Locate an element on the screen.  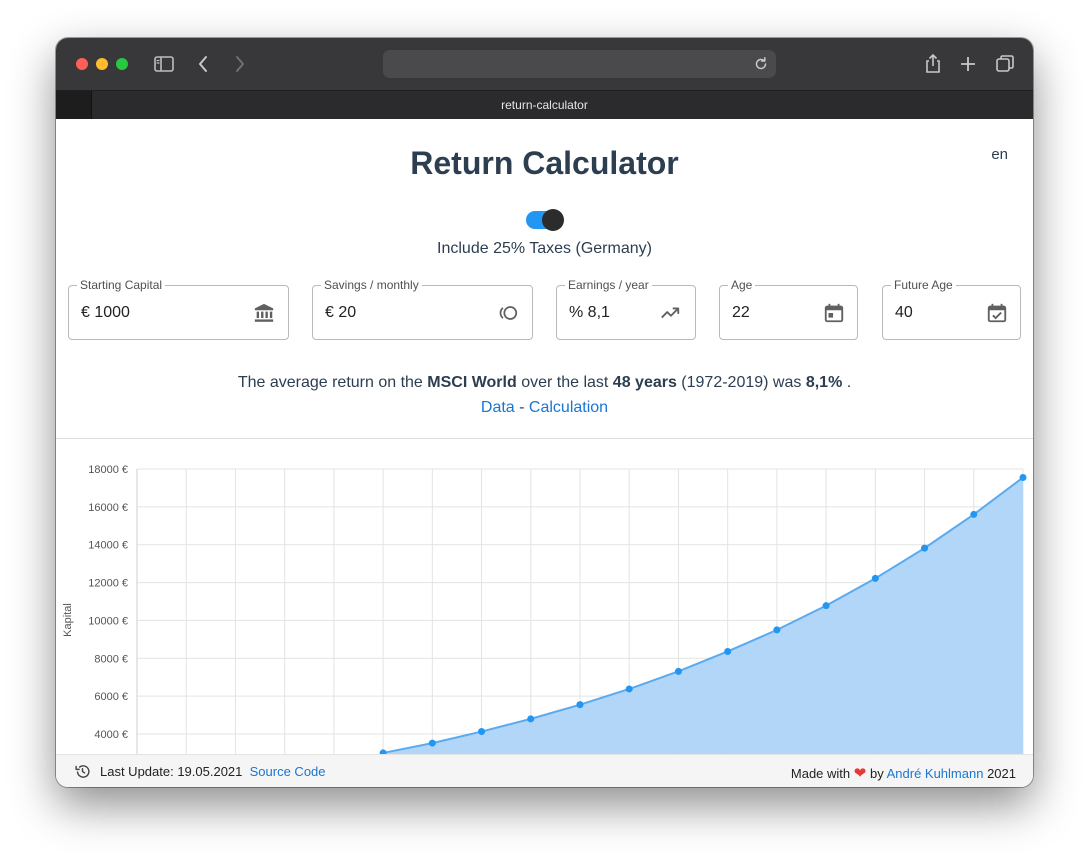
data-link: Data is located at coordinates (498, 407).